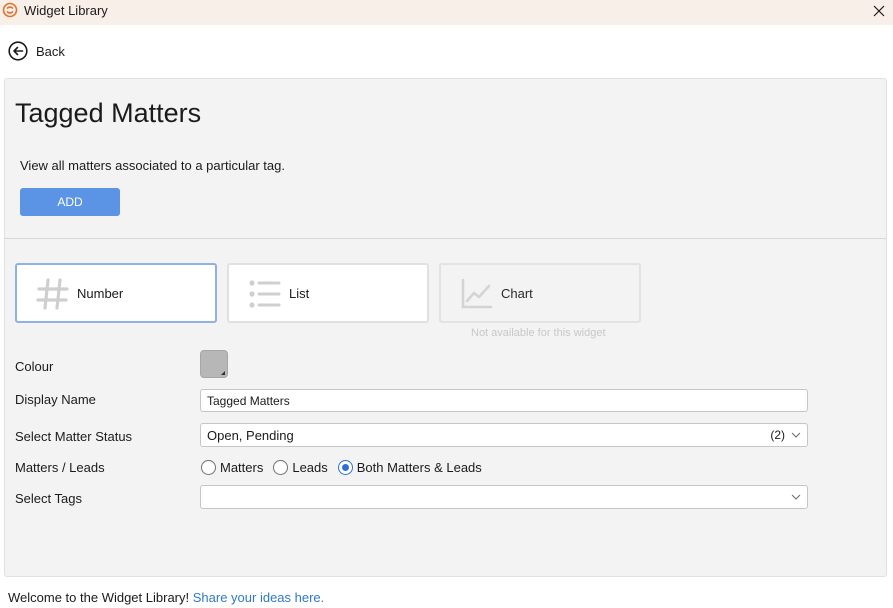  Describe the element at coordinates (52, 294) in the screenshot. I see `hash-icon` at that location.